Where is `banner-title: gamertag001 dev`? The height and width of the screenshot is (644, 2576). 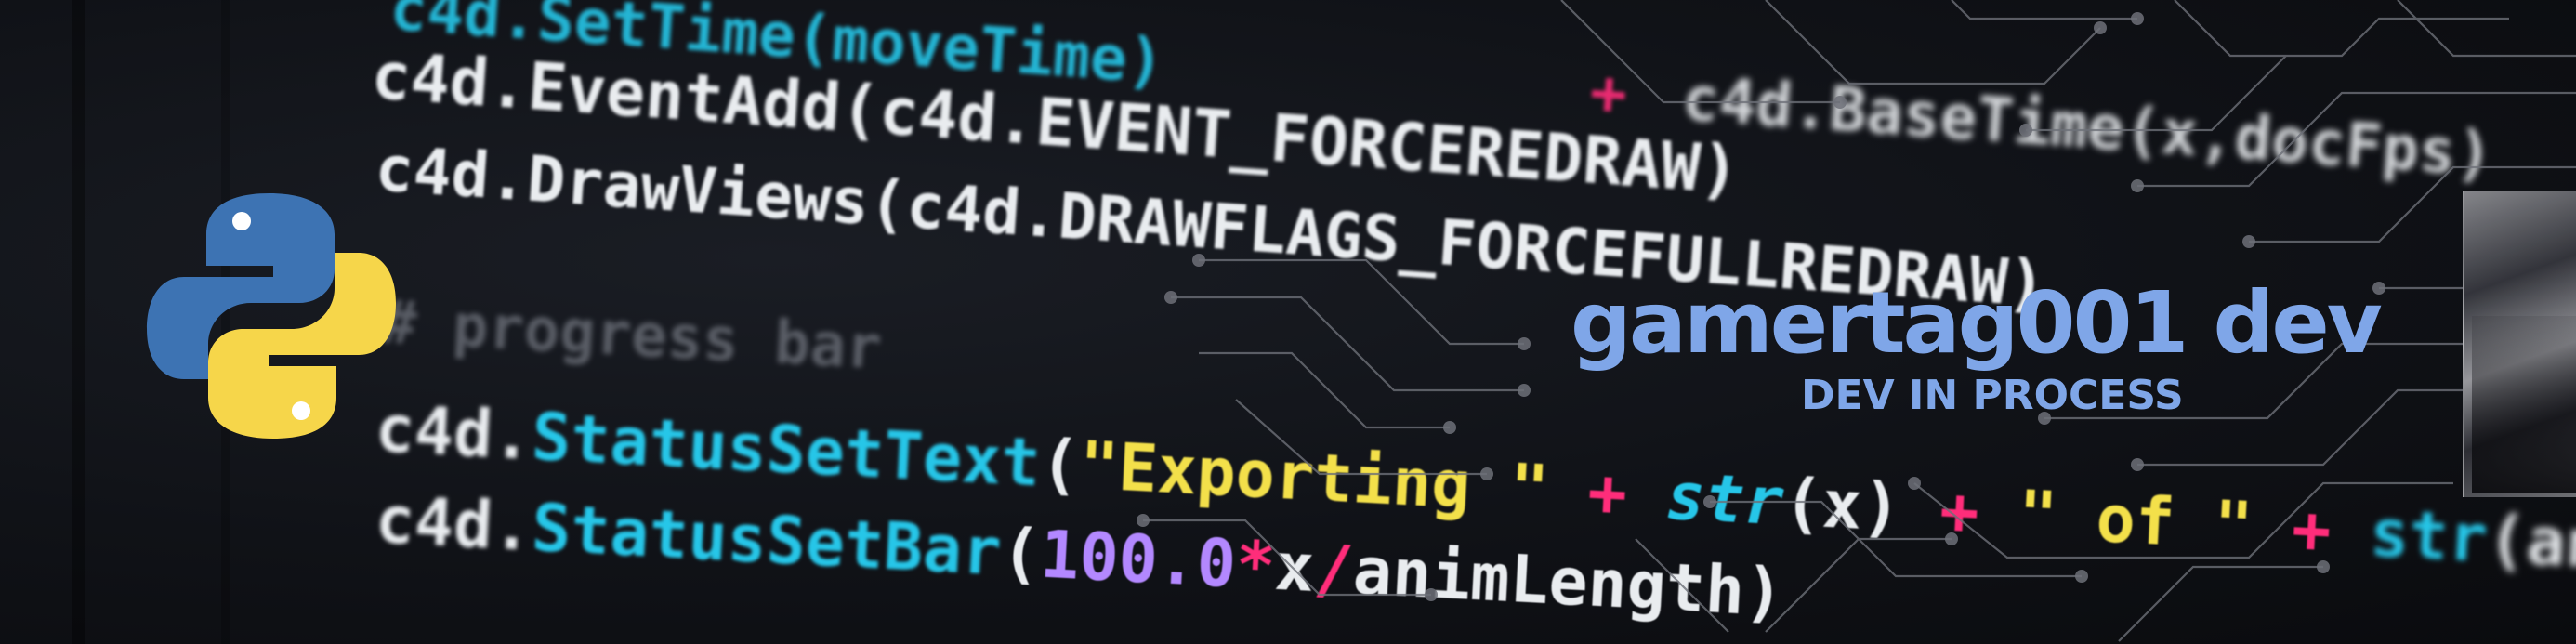 banner-title: gamertag001 dev is located at coordinates (1977, 323).